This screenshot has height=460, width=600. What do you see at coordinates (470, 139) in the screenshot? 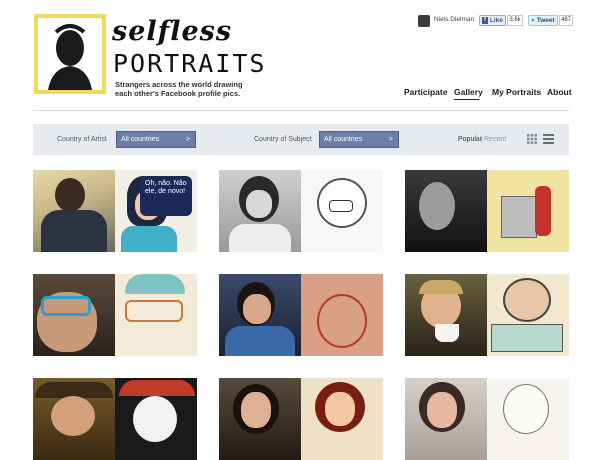
I see `sort-popular-link: Popular` at bounding box center [470, 139].